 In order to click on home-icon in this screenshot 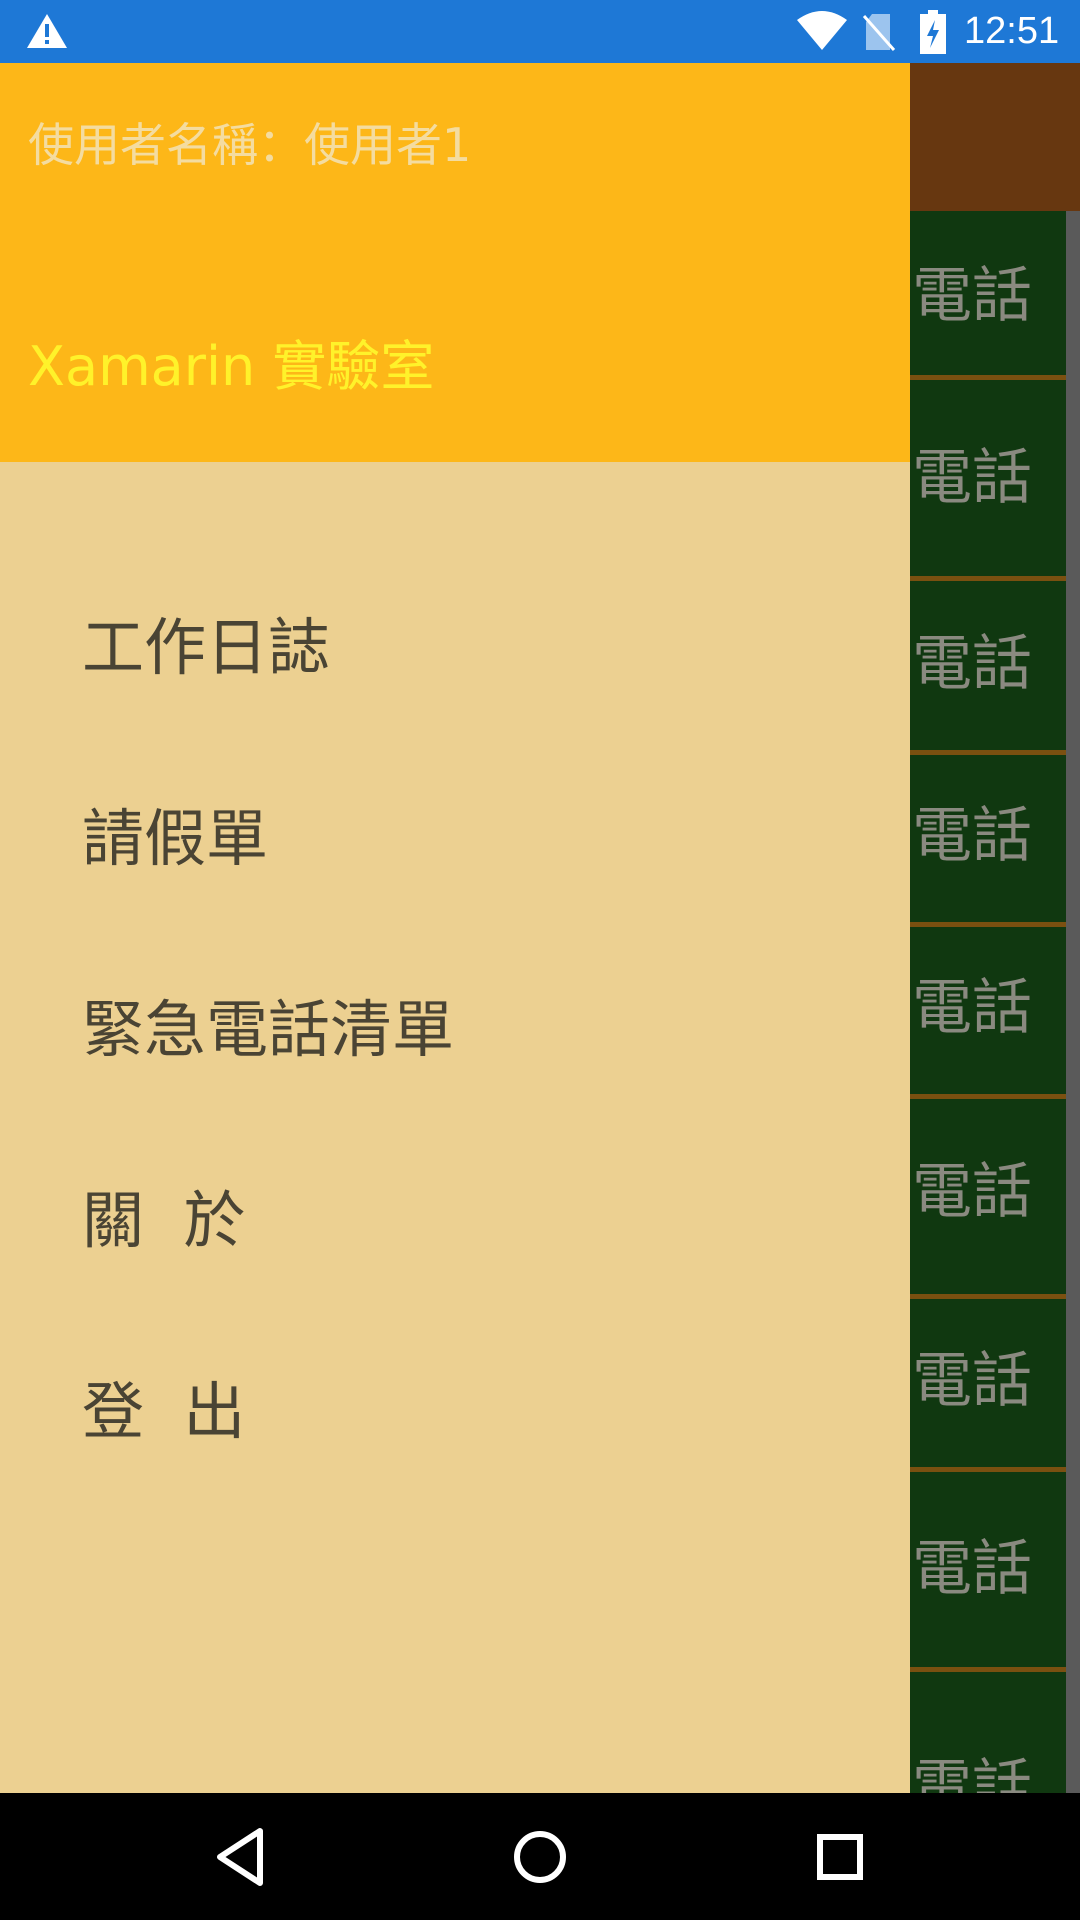, I will do `click(540, 1857)`.